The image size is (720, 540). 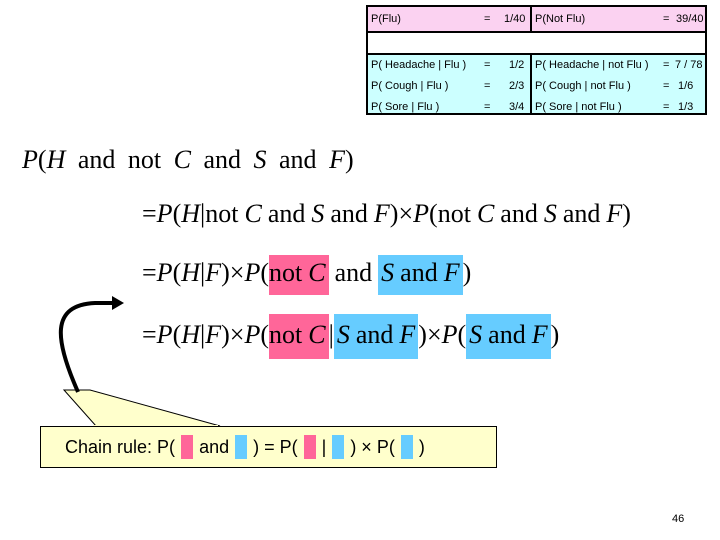 I want to click on callout-and: and, so click(x=214, y=446).